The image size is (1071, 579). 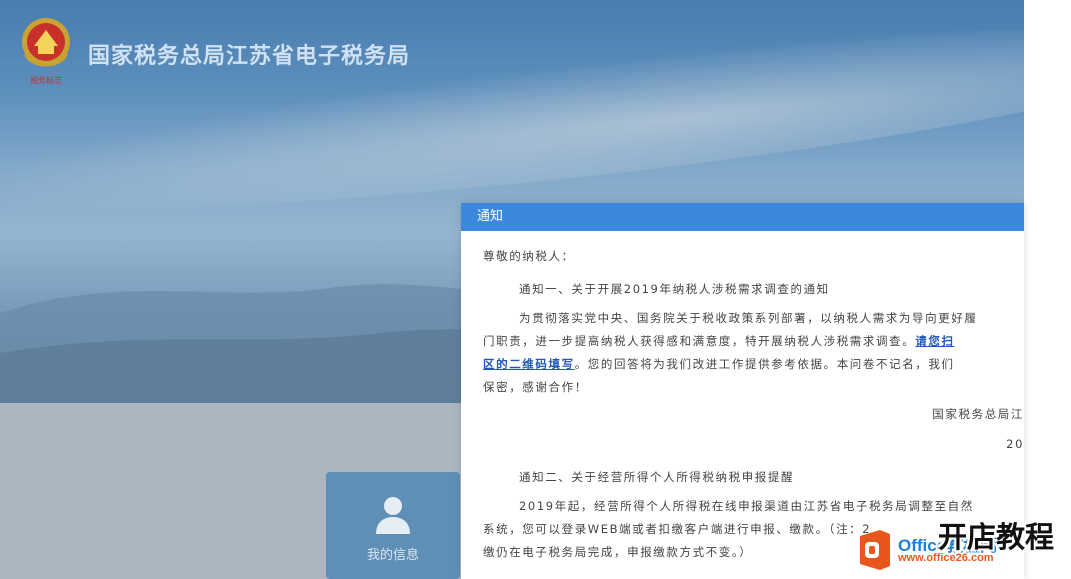 I want to click on my-info-tile: 我的信息, so click(x=393, y=525).